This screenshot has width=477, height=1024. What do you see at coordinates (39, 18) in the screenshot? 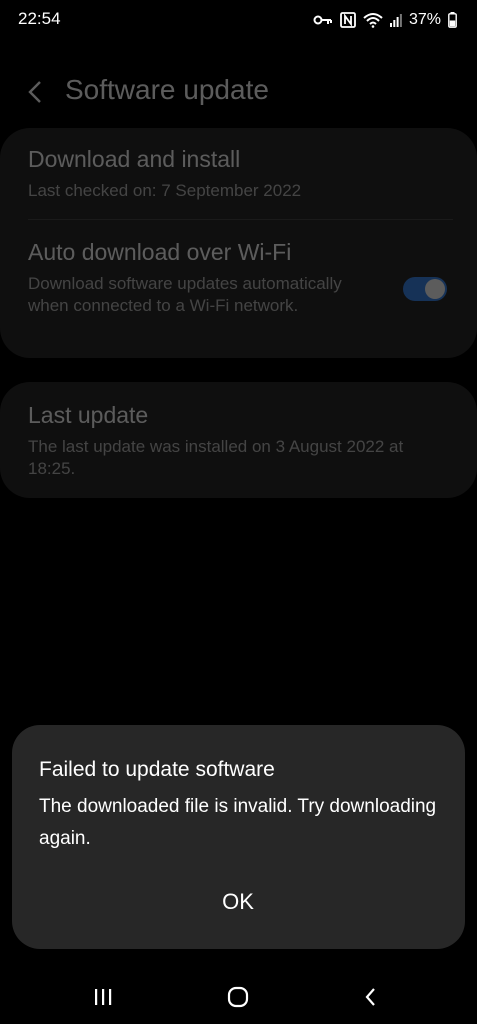
I see `status-time: 22:54` at bounding box center [39, 18].